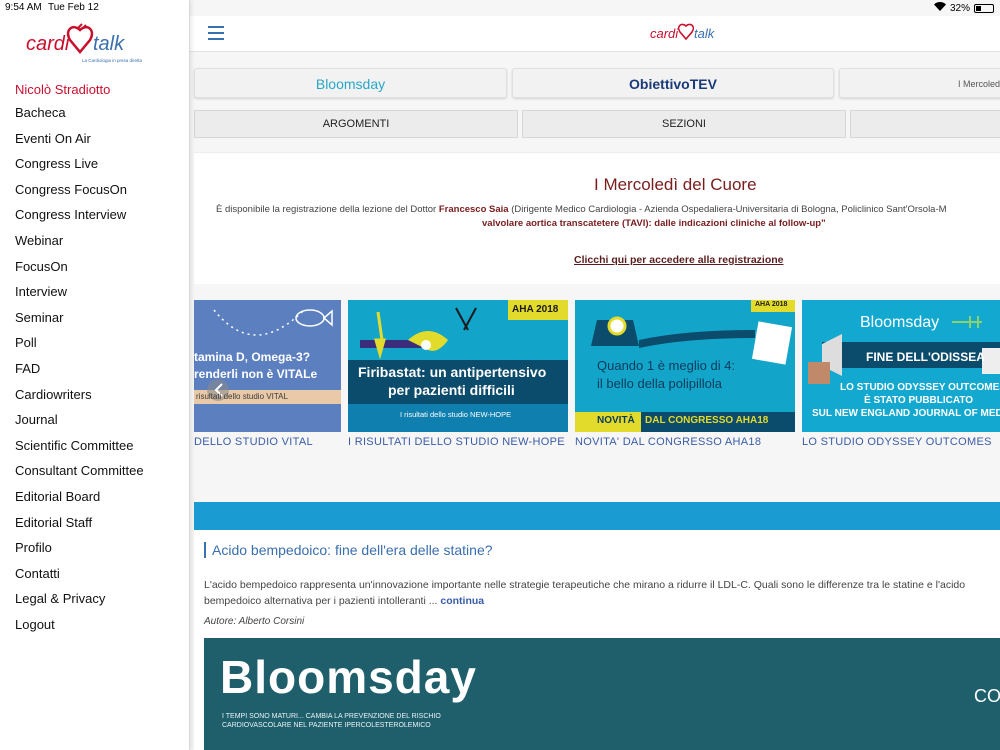 The image size is (1000, 750). Describe the element at coordinates (939, 8) in the screenshot. I see `wifi-icon` at that location.